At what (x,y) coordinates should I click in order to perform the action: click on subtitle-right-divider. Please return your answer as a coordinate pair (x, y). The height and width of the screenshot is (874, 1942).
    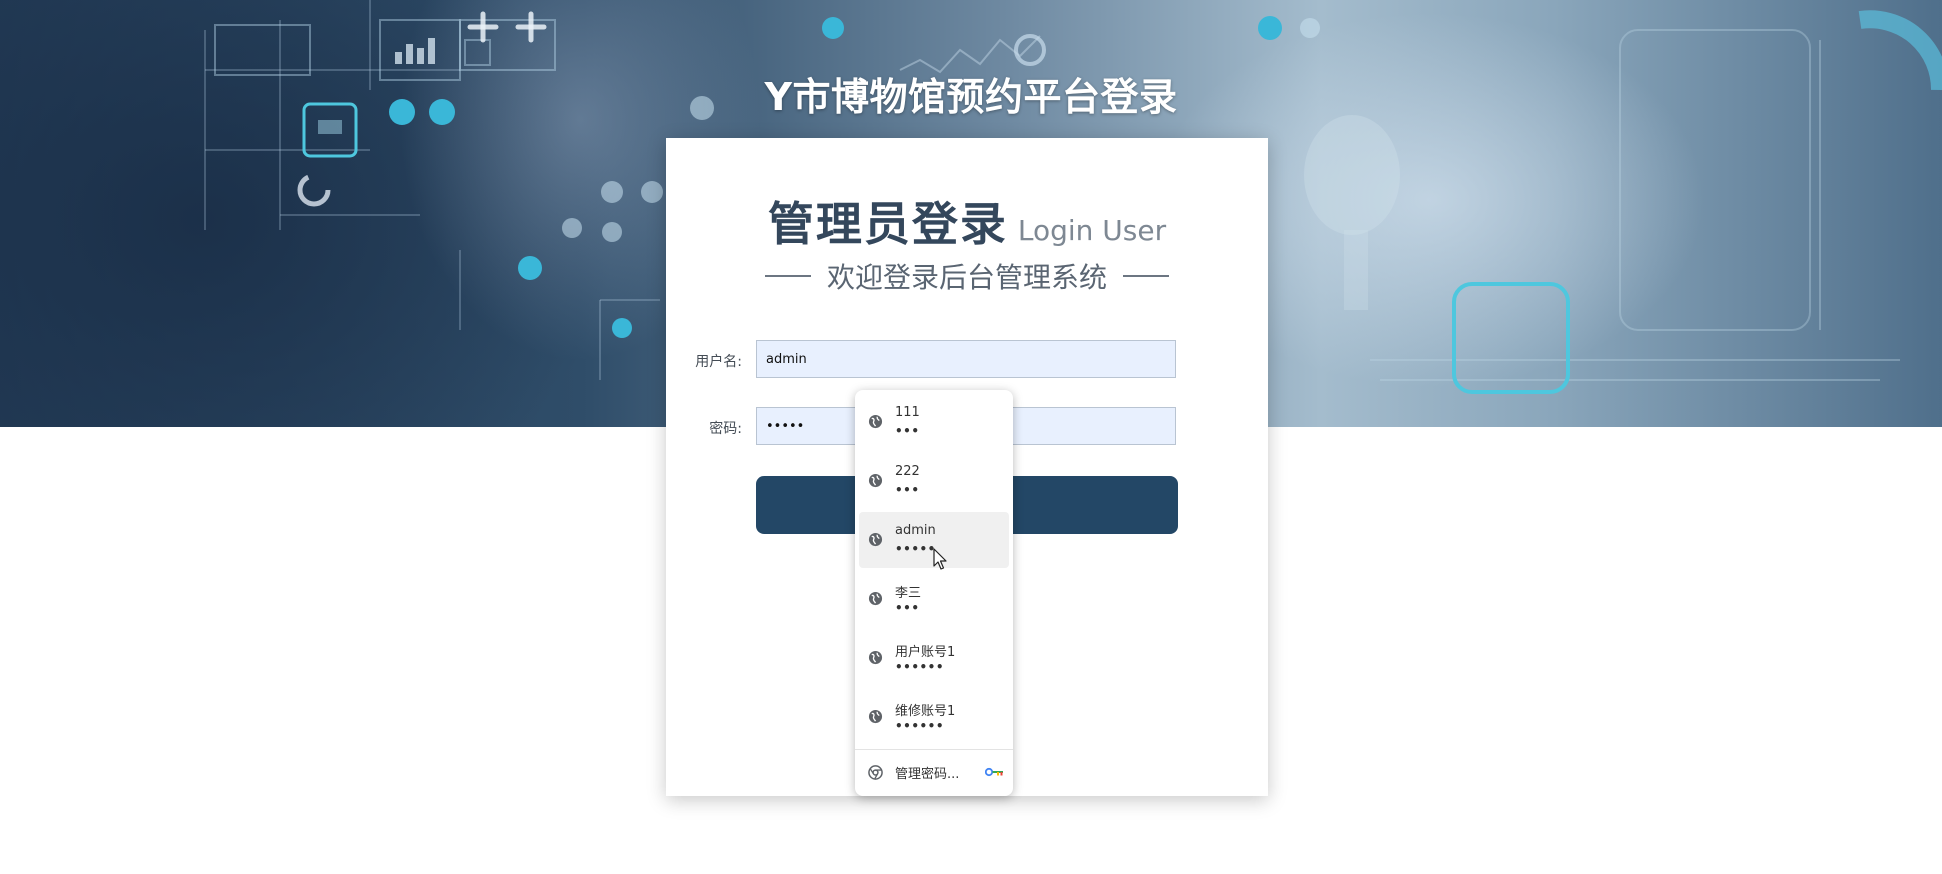
    Looking at the image, I should click on (1146, 276).